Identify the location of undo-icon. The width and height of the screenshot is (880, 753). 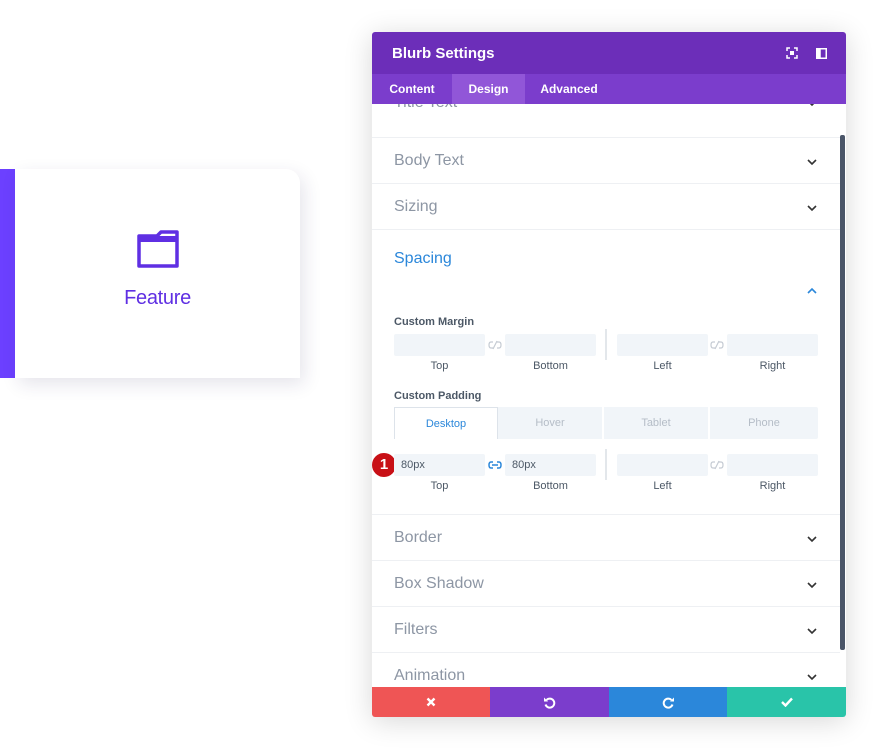
(550, 703).